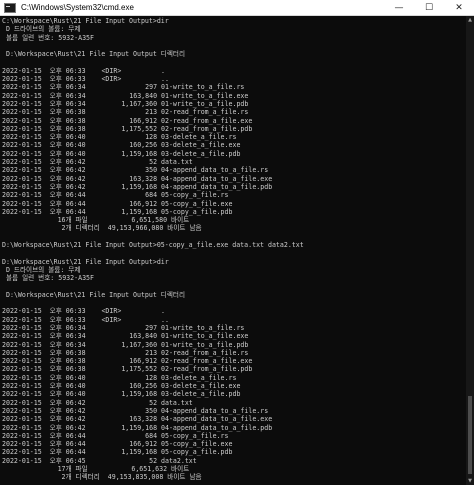  Describe the element at coordinates (237, 8) in the screenshot. I see `title-bar: C:\Windows\System32\cmd.exe — ☐ ✕` at that location.